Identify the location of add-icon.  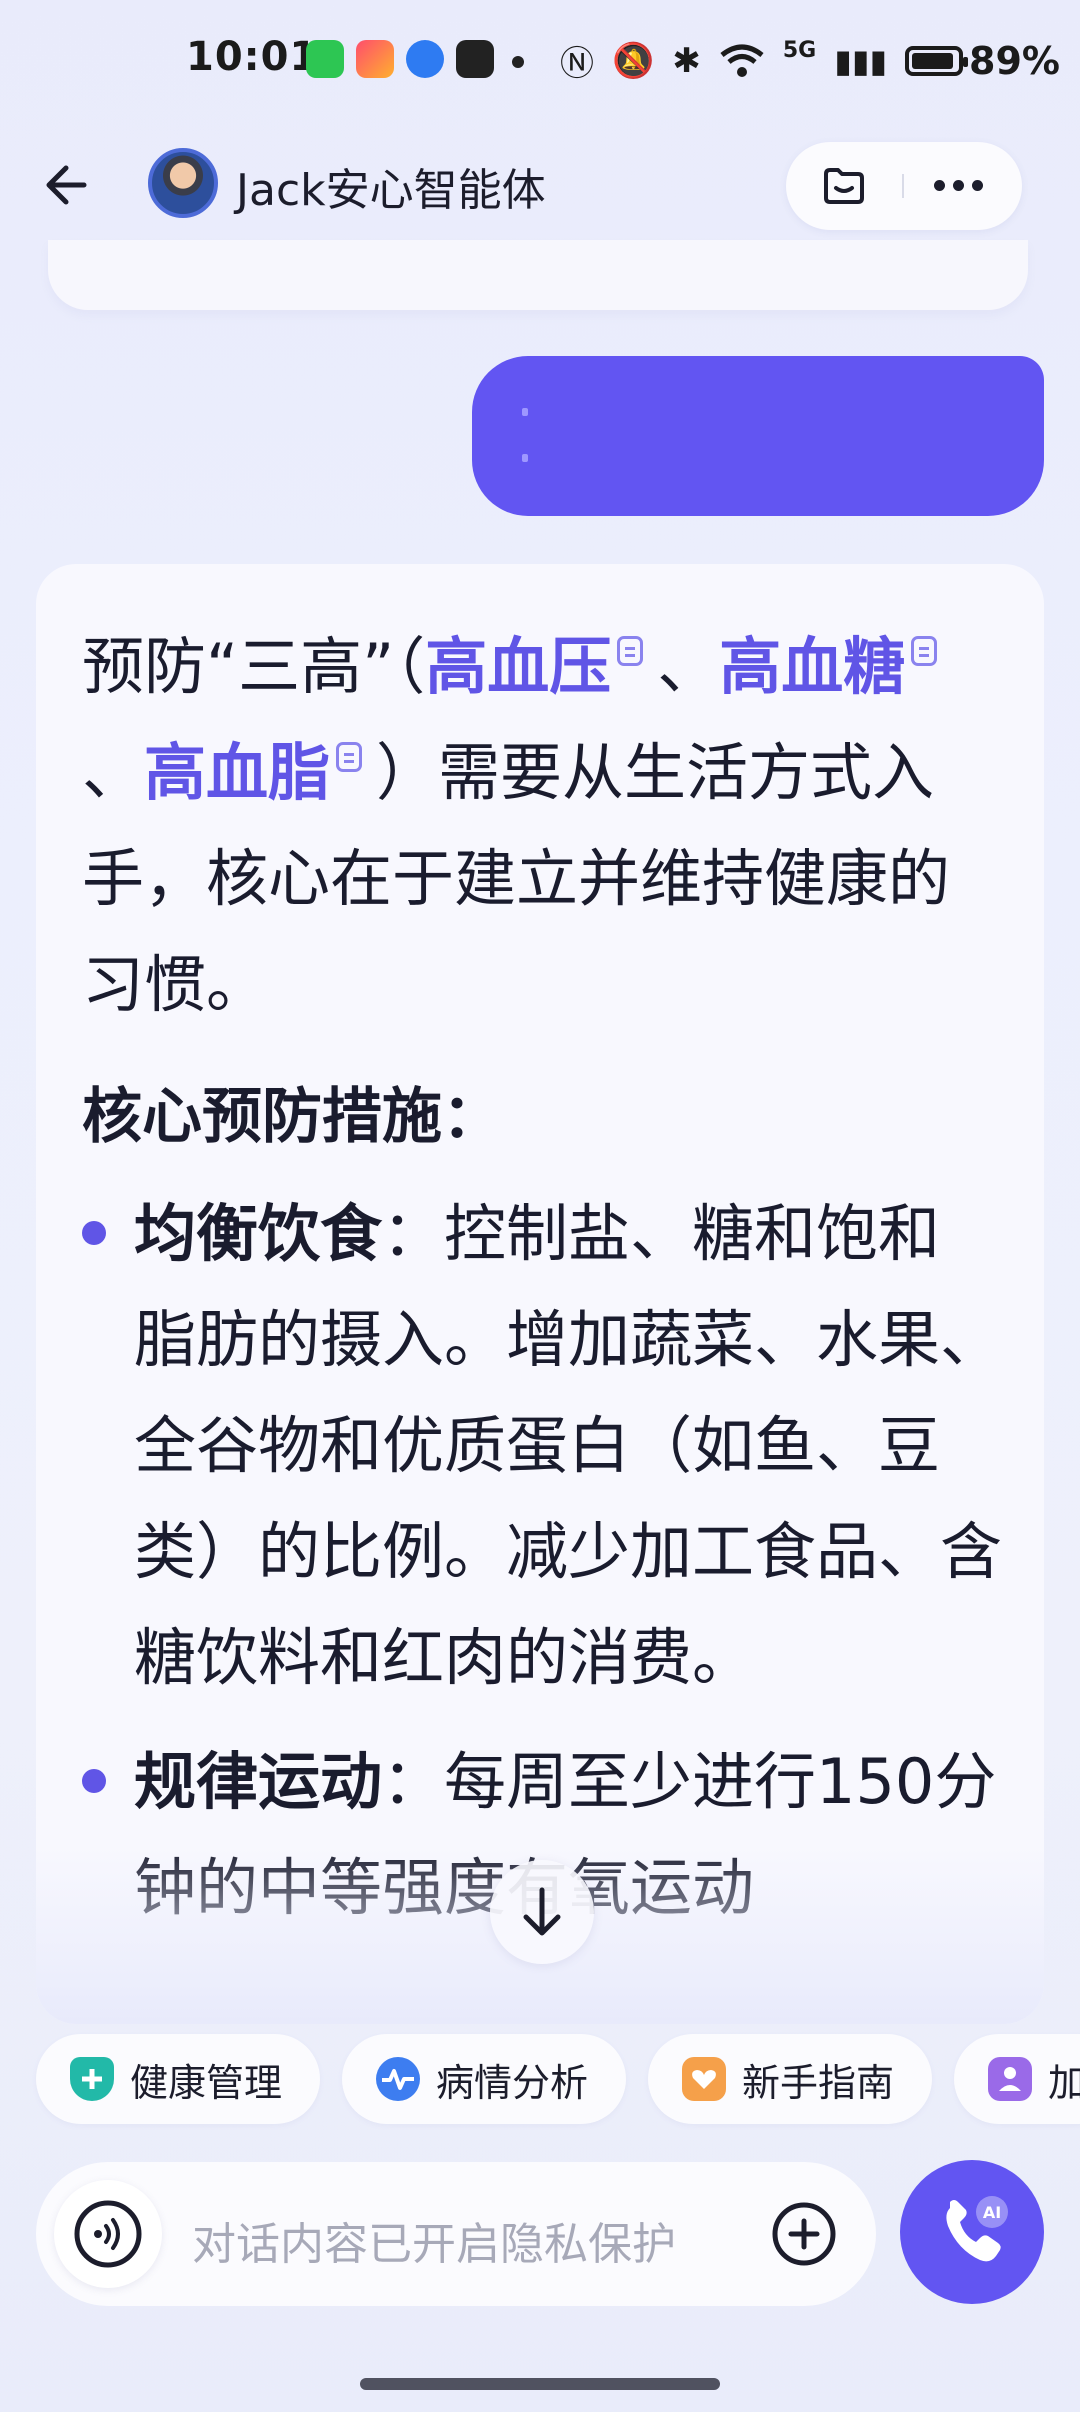
(804, 2234).